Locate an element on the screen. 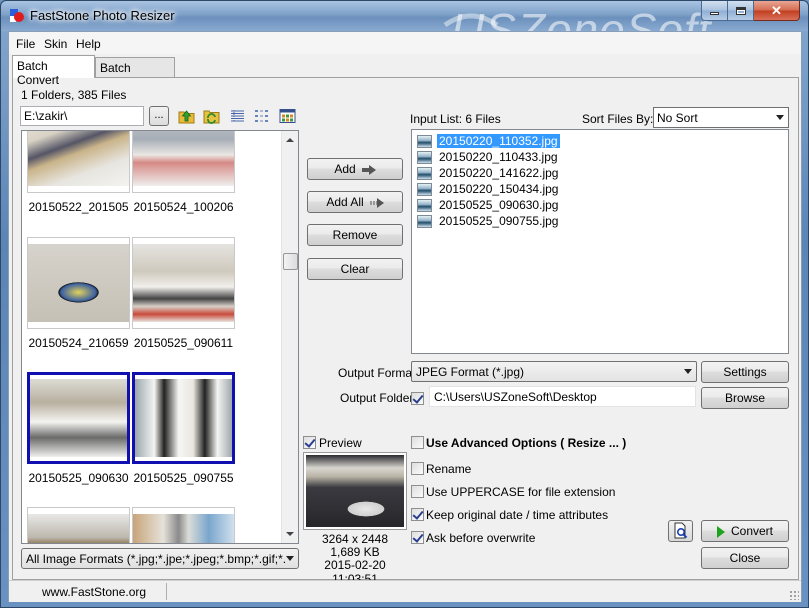  preview-checkbox is located at coordinates (309, 442).